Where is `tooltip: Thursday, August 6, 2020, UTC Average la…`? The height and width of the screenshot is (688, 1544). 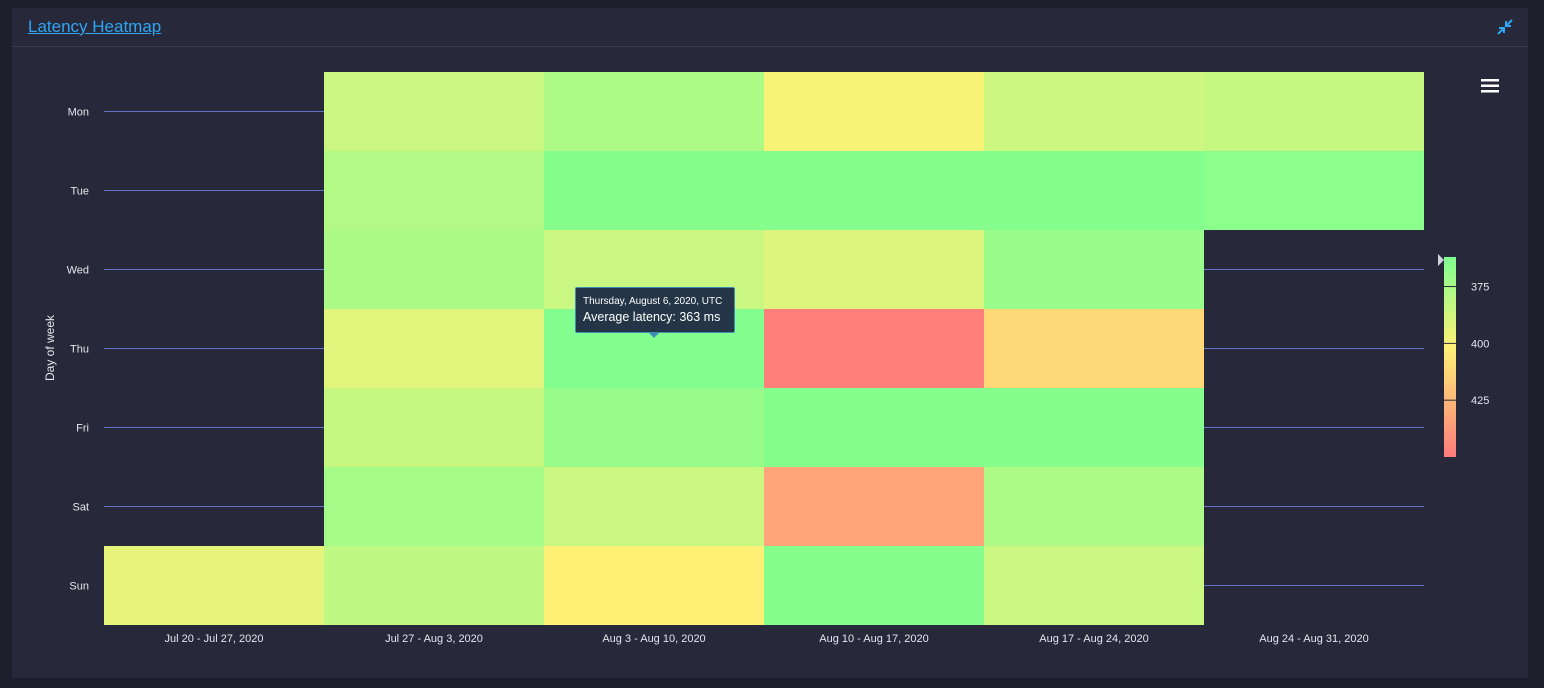 tooltip: Thursday, August 6, 2020, UTC Average la… is located at coordinates (655, 310).